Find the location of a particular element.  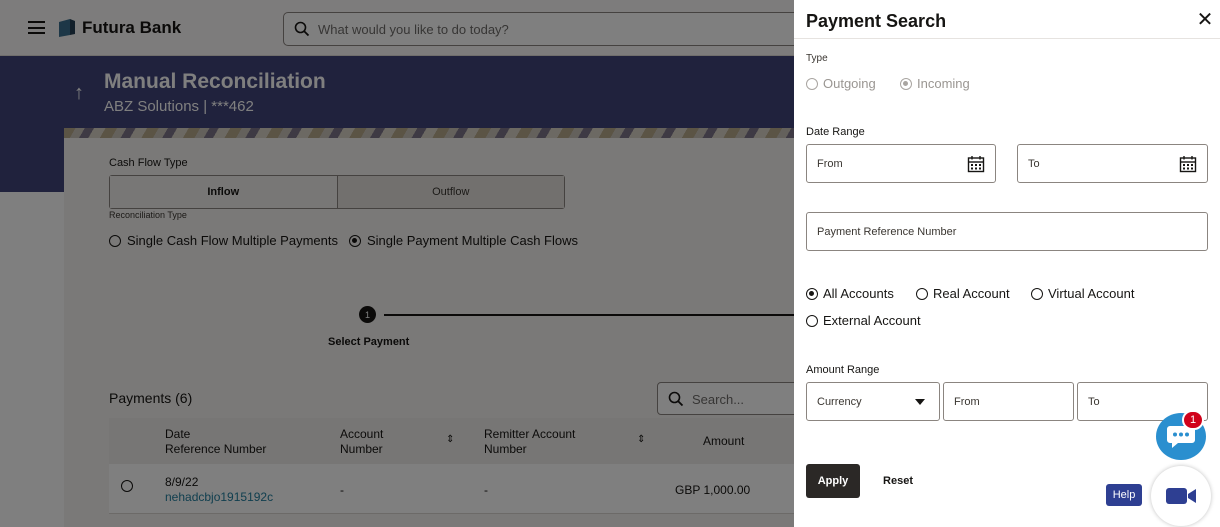

column-header-line: Reference Number is located at coordinates (216, 449).